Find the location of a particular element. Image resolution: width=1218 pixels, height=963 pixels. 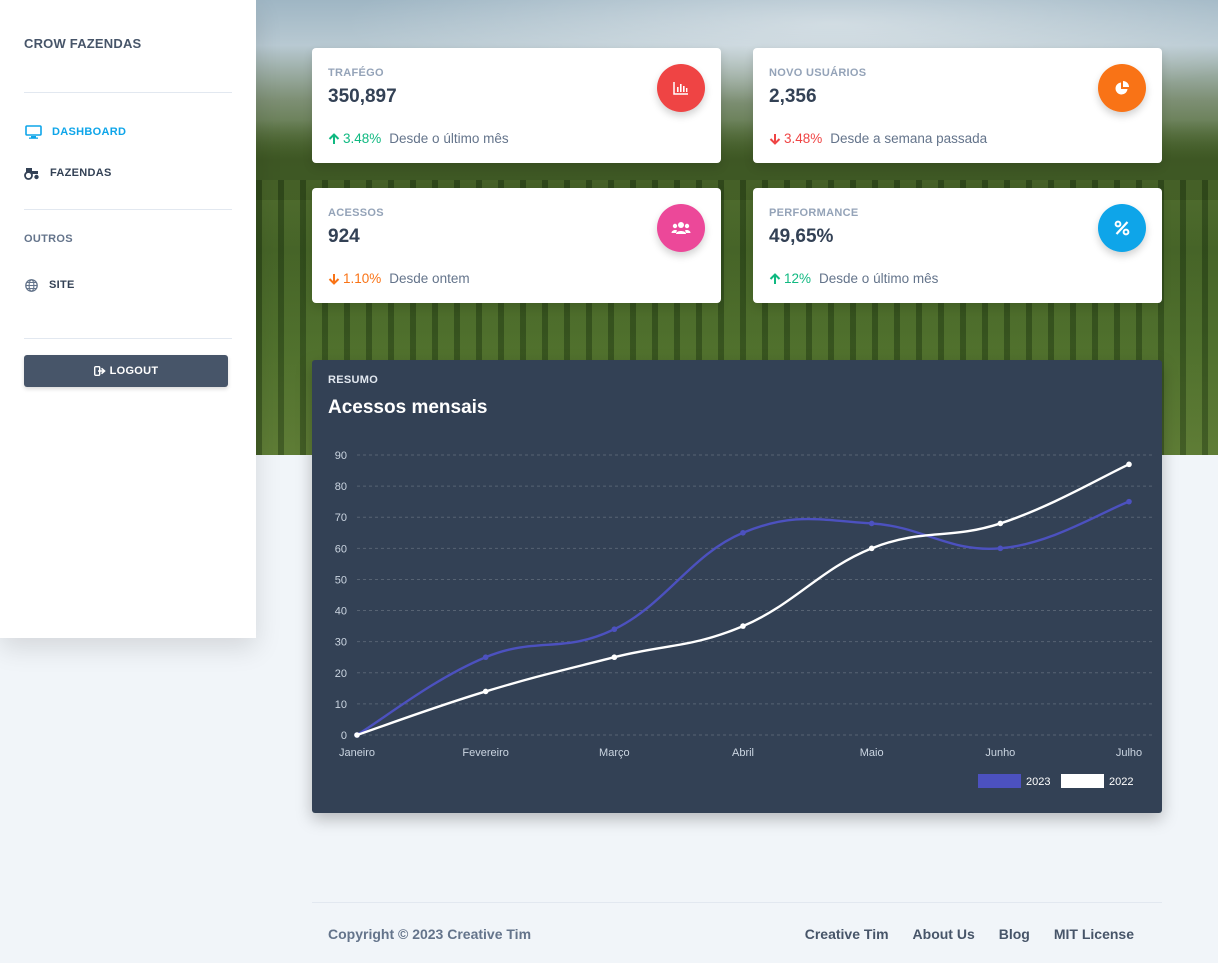

x-tick-label: Maio is located at coordinates (872, 753).